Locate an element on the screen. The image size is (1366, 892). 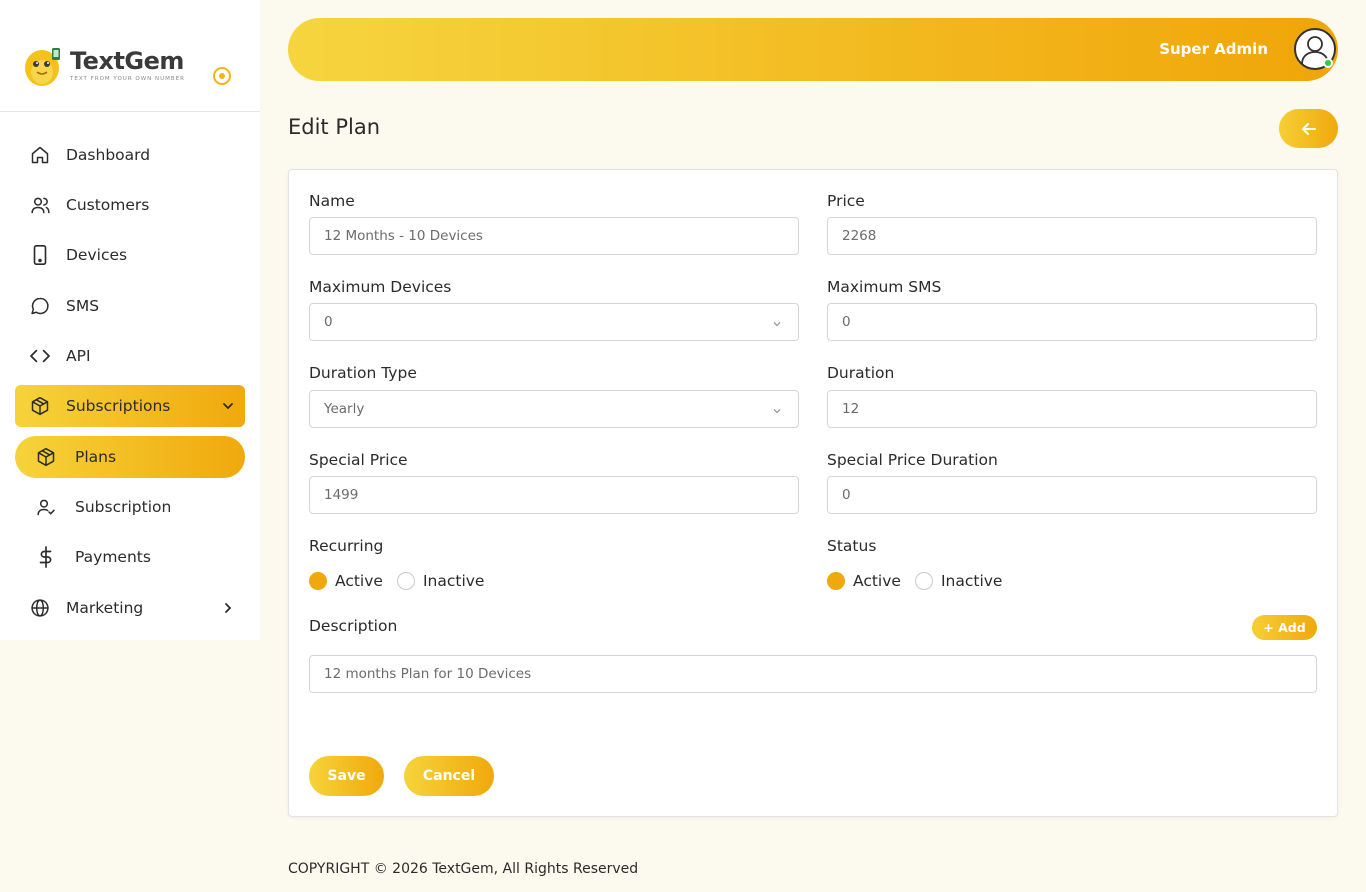
globe-icon is located at coordinates (40, 608).